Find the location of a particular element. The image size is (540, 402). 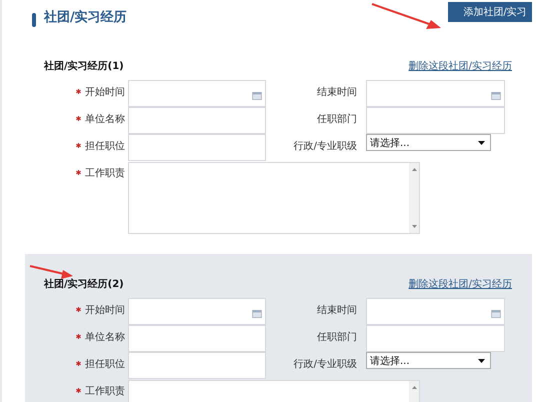

section-title: 社团/实习经历(1) is located at coordinates (84, 66).